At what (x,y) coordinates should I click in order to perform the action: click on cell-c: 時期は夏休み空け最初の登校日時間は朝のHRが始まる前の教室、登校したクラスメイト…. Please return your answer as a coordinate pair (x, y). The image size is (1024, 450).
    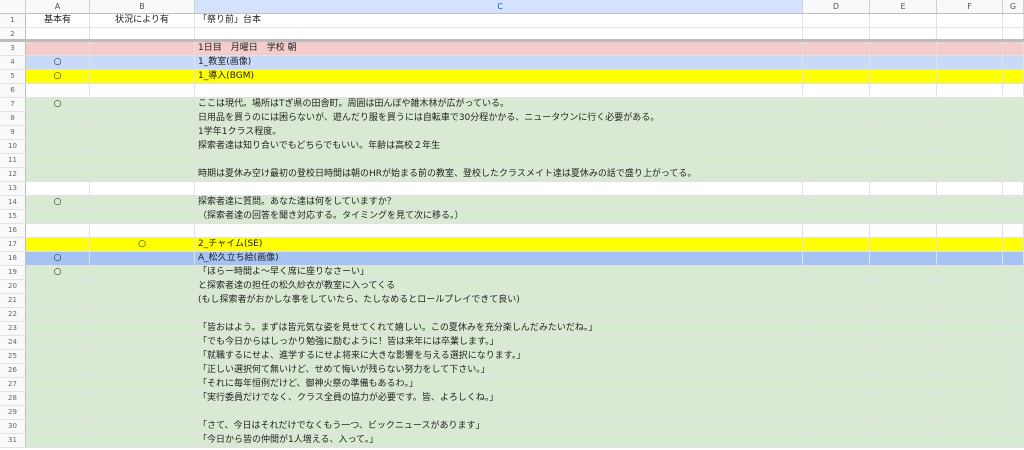
    Looking at the image, I should click on (499, 174).